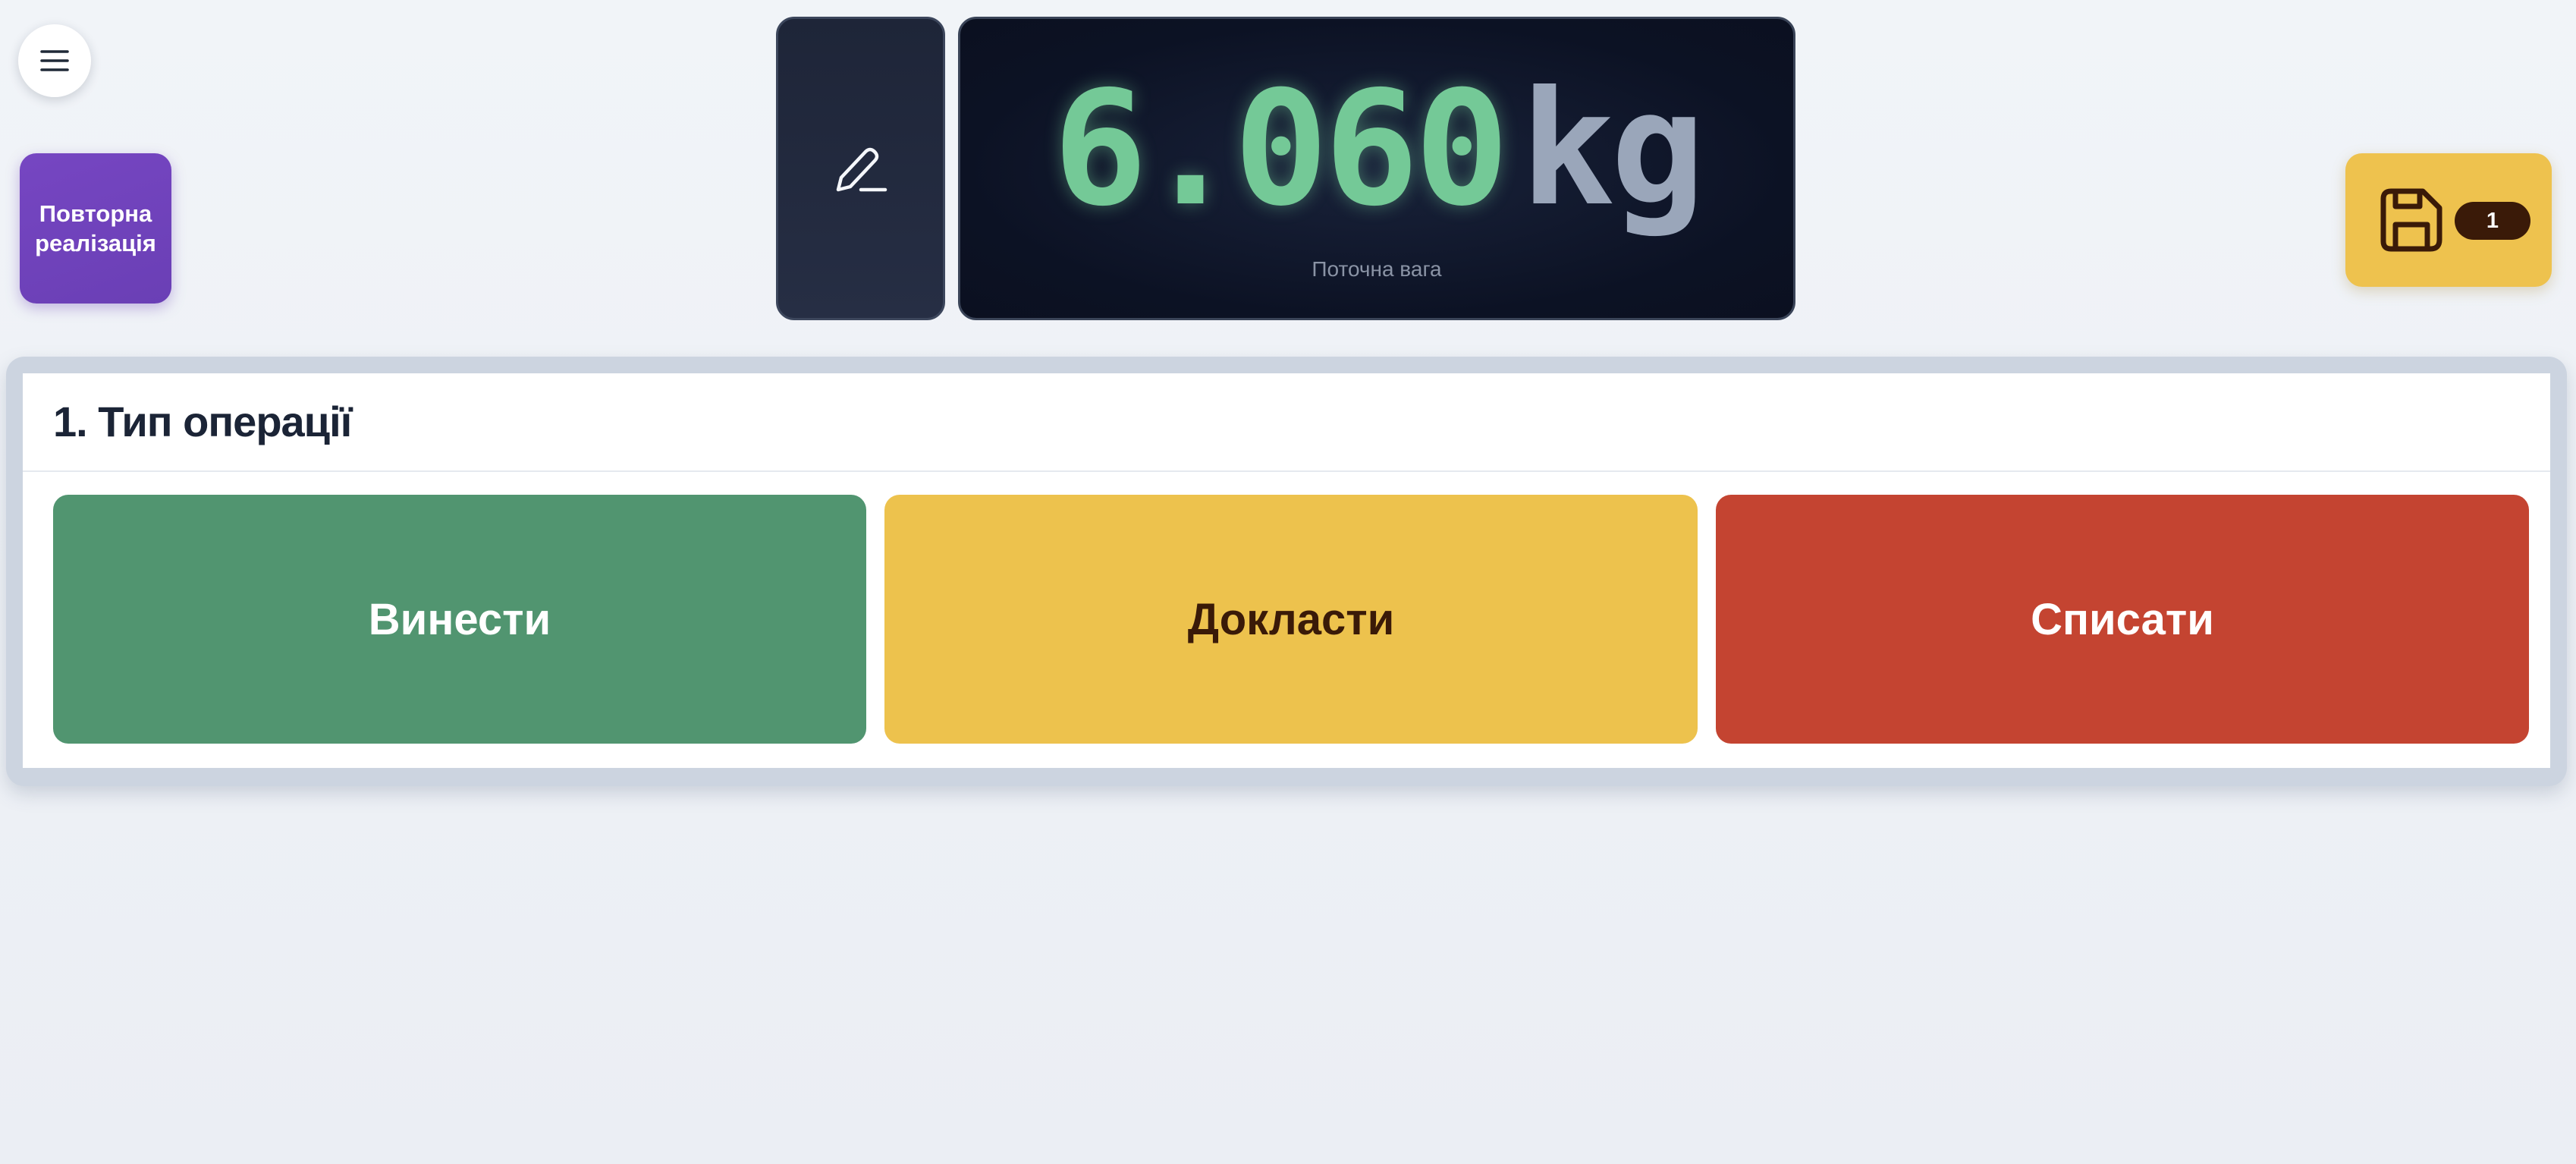  I want to click on save-button: 1, so click(2448, 220).